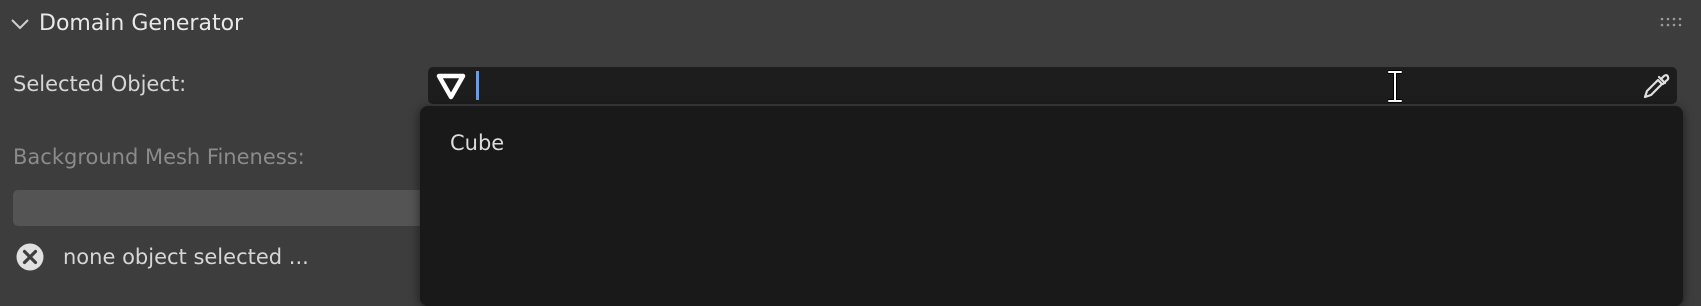 The image size is (1701, 306). Describe the element at coordinates (1044, 85) in the screenshot. I see `selected-object-input` at that location.